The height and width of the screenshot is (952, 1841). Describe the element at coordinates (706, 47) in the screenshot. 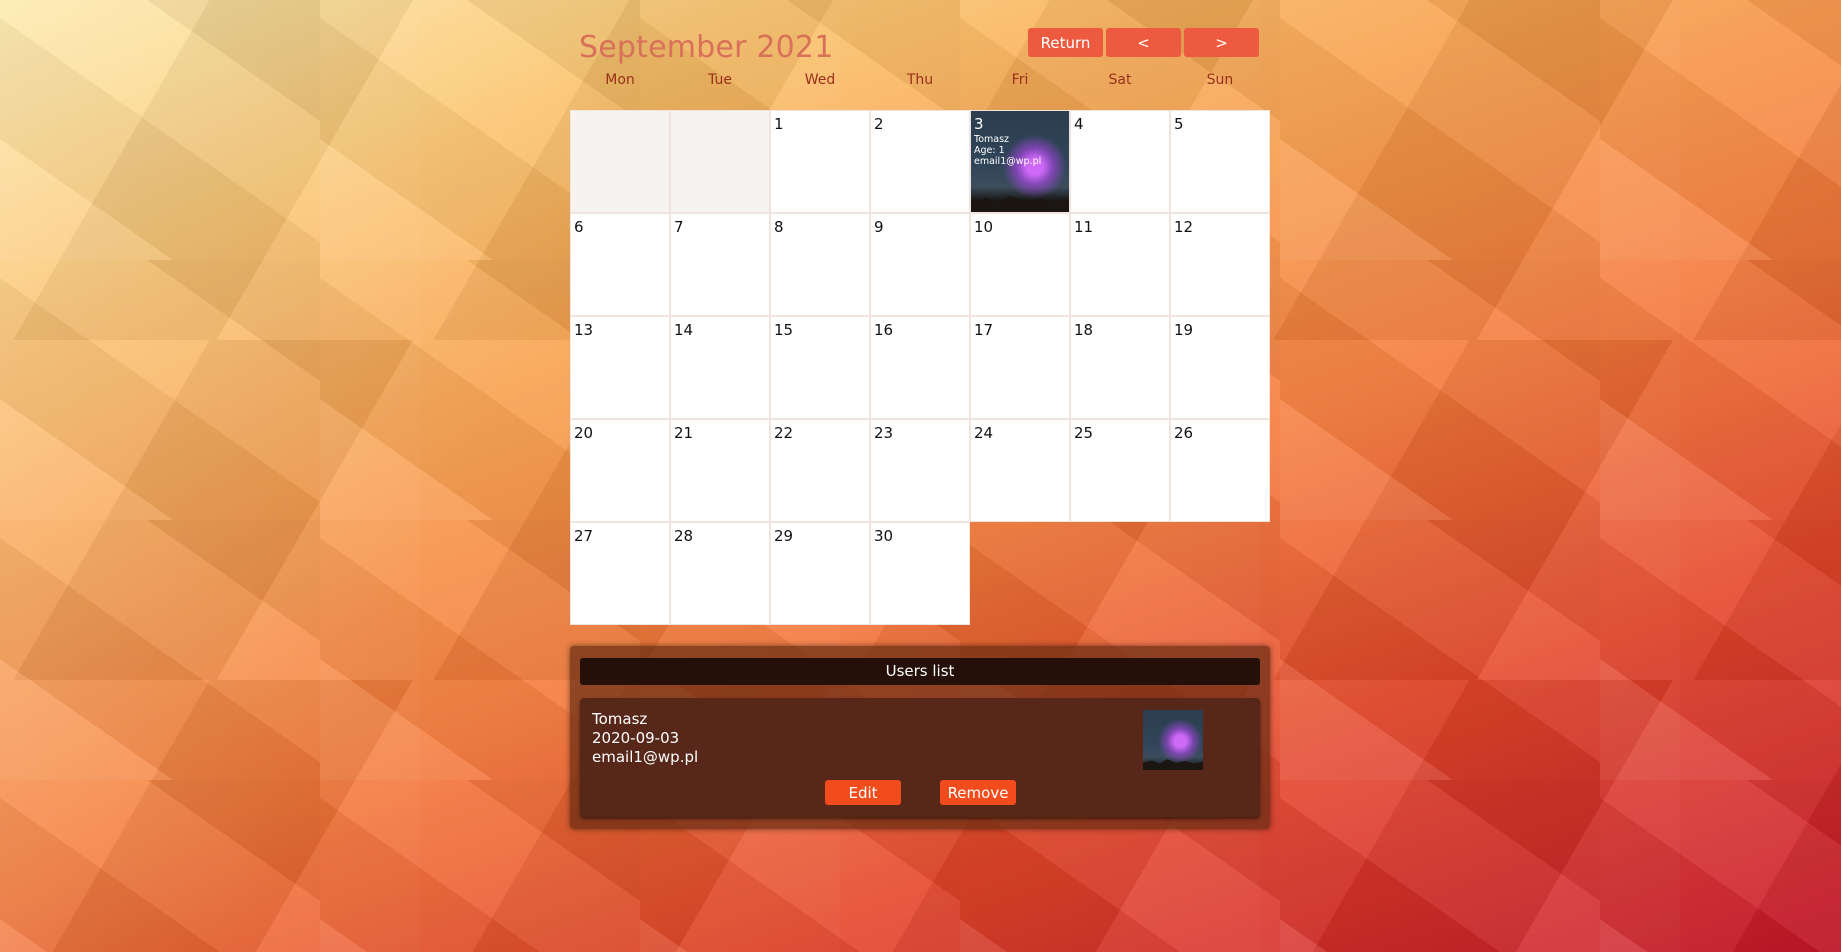

I see `month-title: September 2021` at that location.